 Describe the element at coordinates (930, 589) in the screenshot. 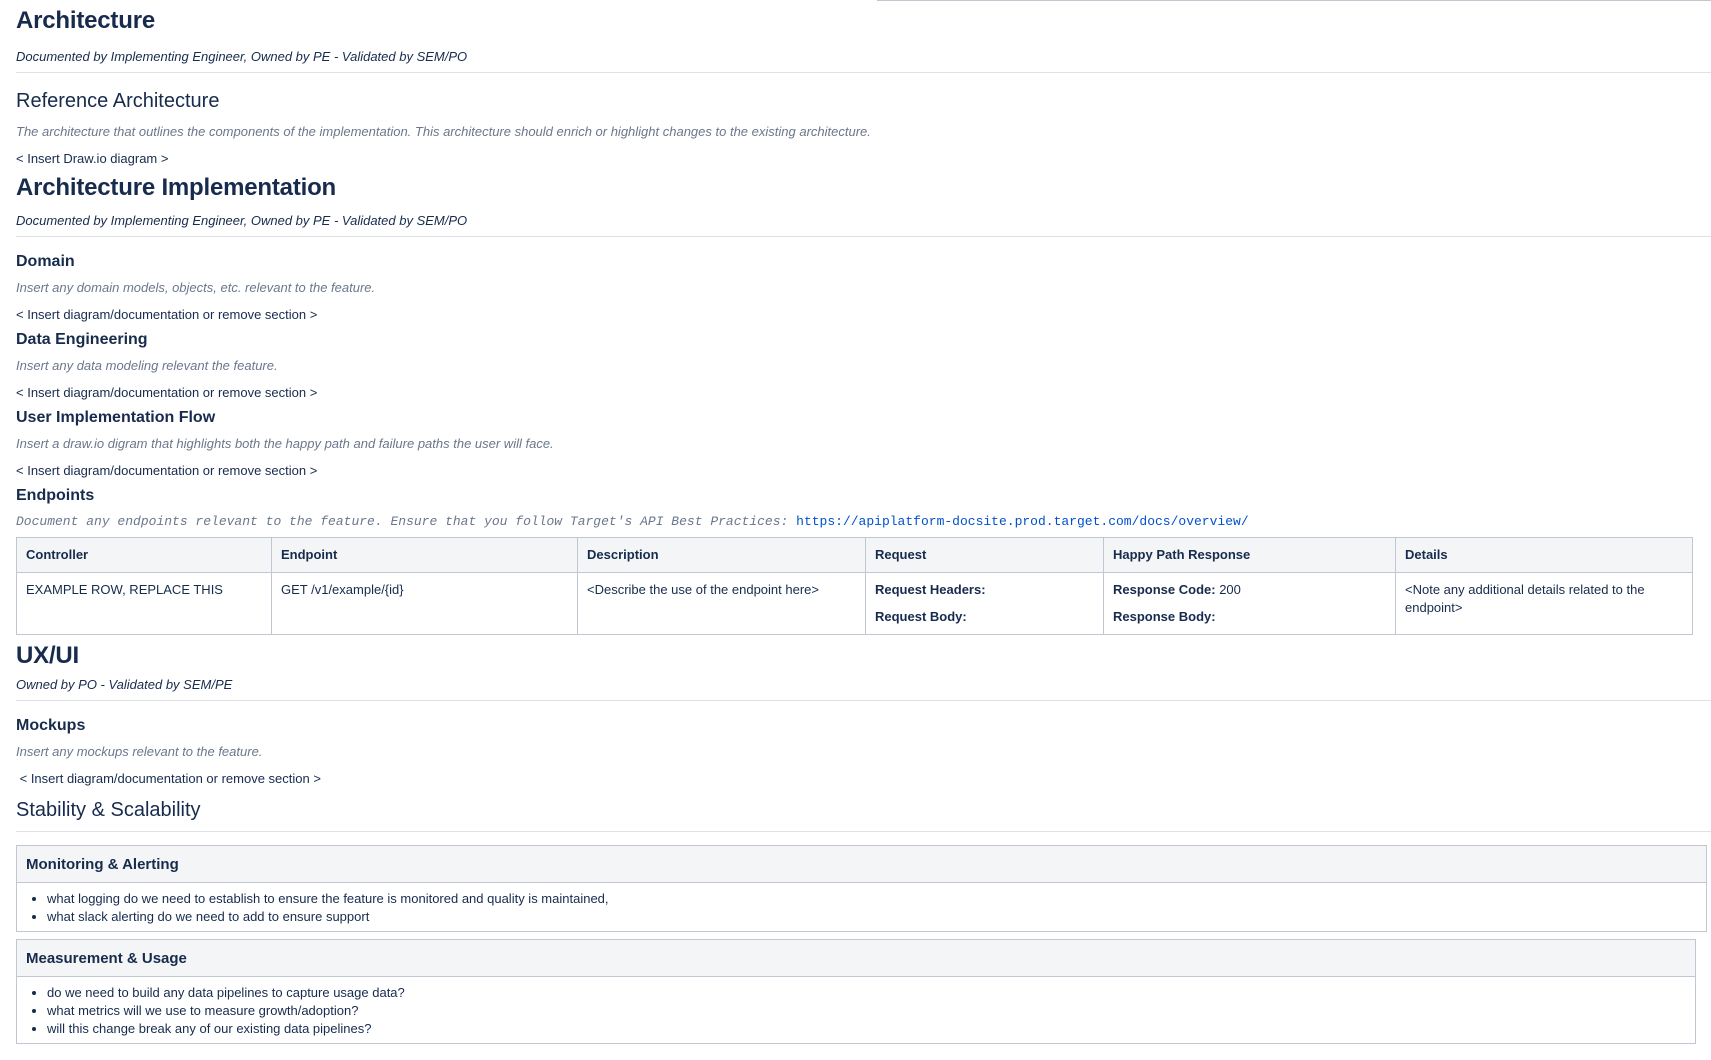

I see `request-headers-label: Request Headers:` at that location.